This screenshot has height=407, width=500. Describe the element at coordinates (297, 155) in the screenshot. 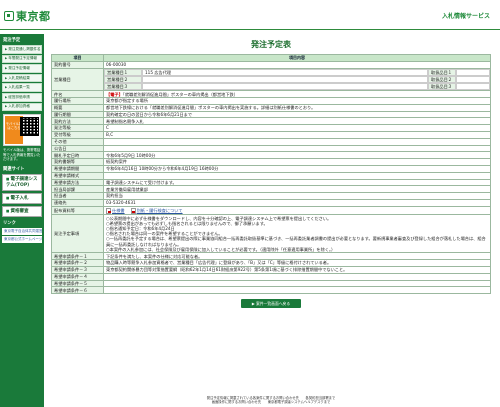

I see `open-date-value: 令和6年5月9日 10時00分` at that location.